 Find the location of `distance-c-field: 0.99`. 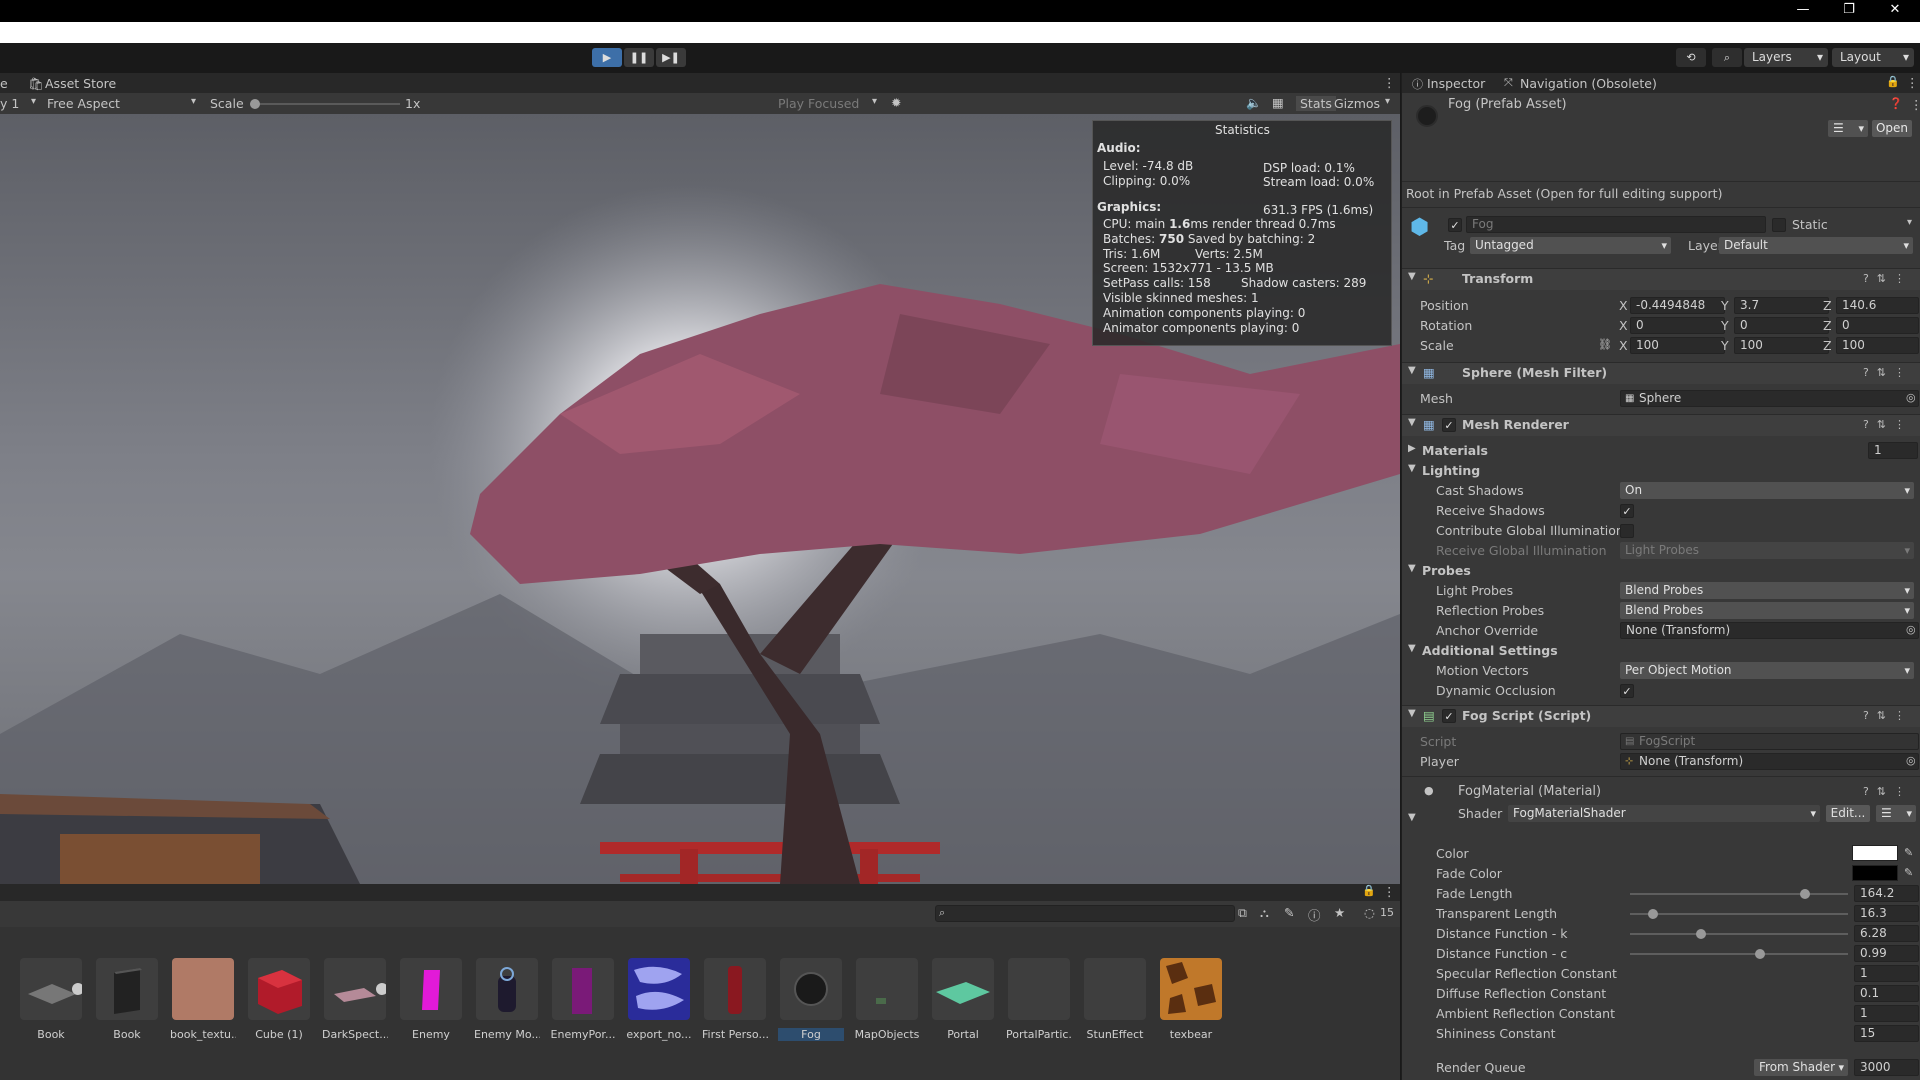

distance-c-field: 0.99 is located at coordinates (1886, 953).